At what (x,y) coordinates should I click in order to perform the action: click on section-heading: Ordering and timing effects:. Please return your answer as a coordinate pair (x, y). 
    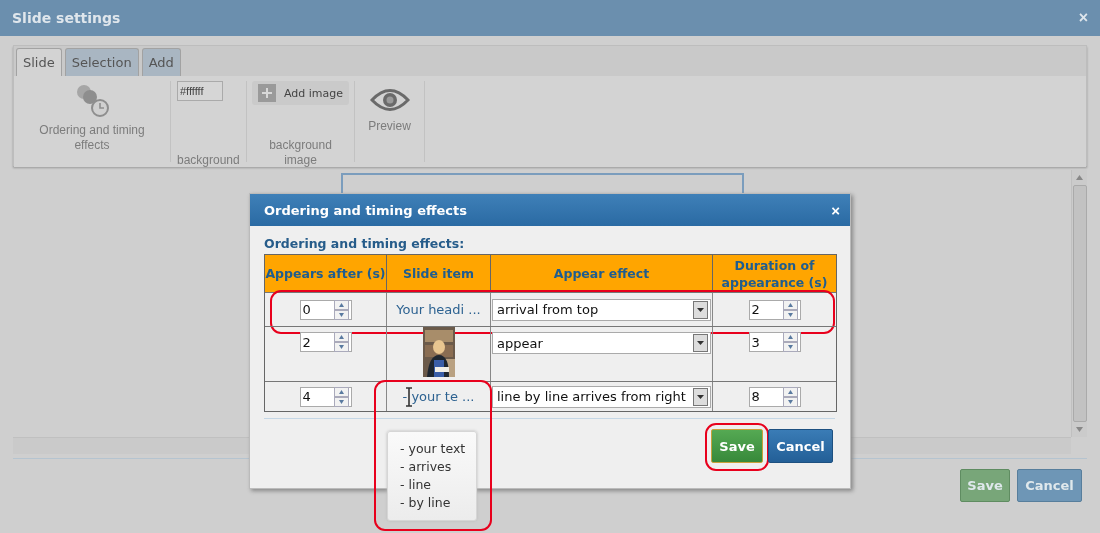
    Looking at the image, I should click on (365, 243).